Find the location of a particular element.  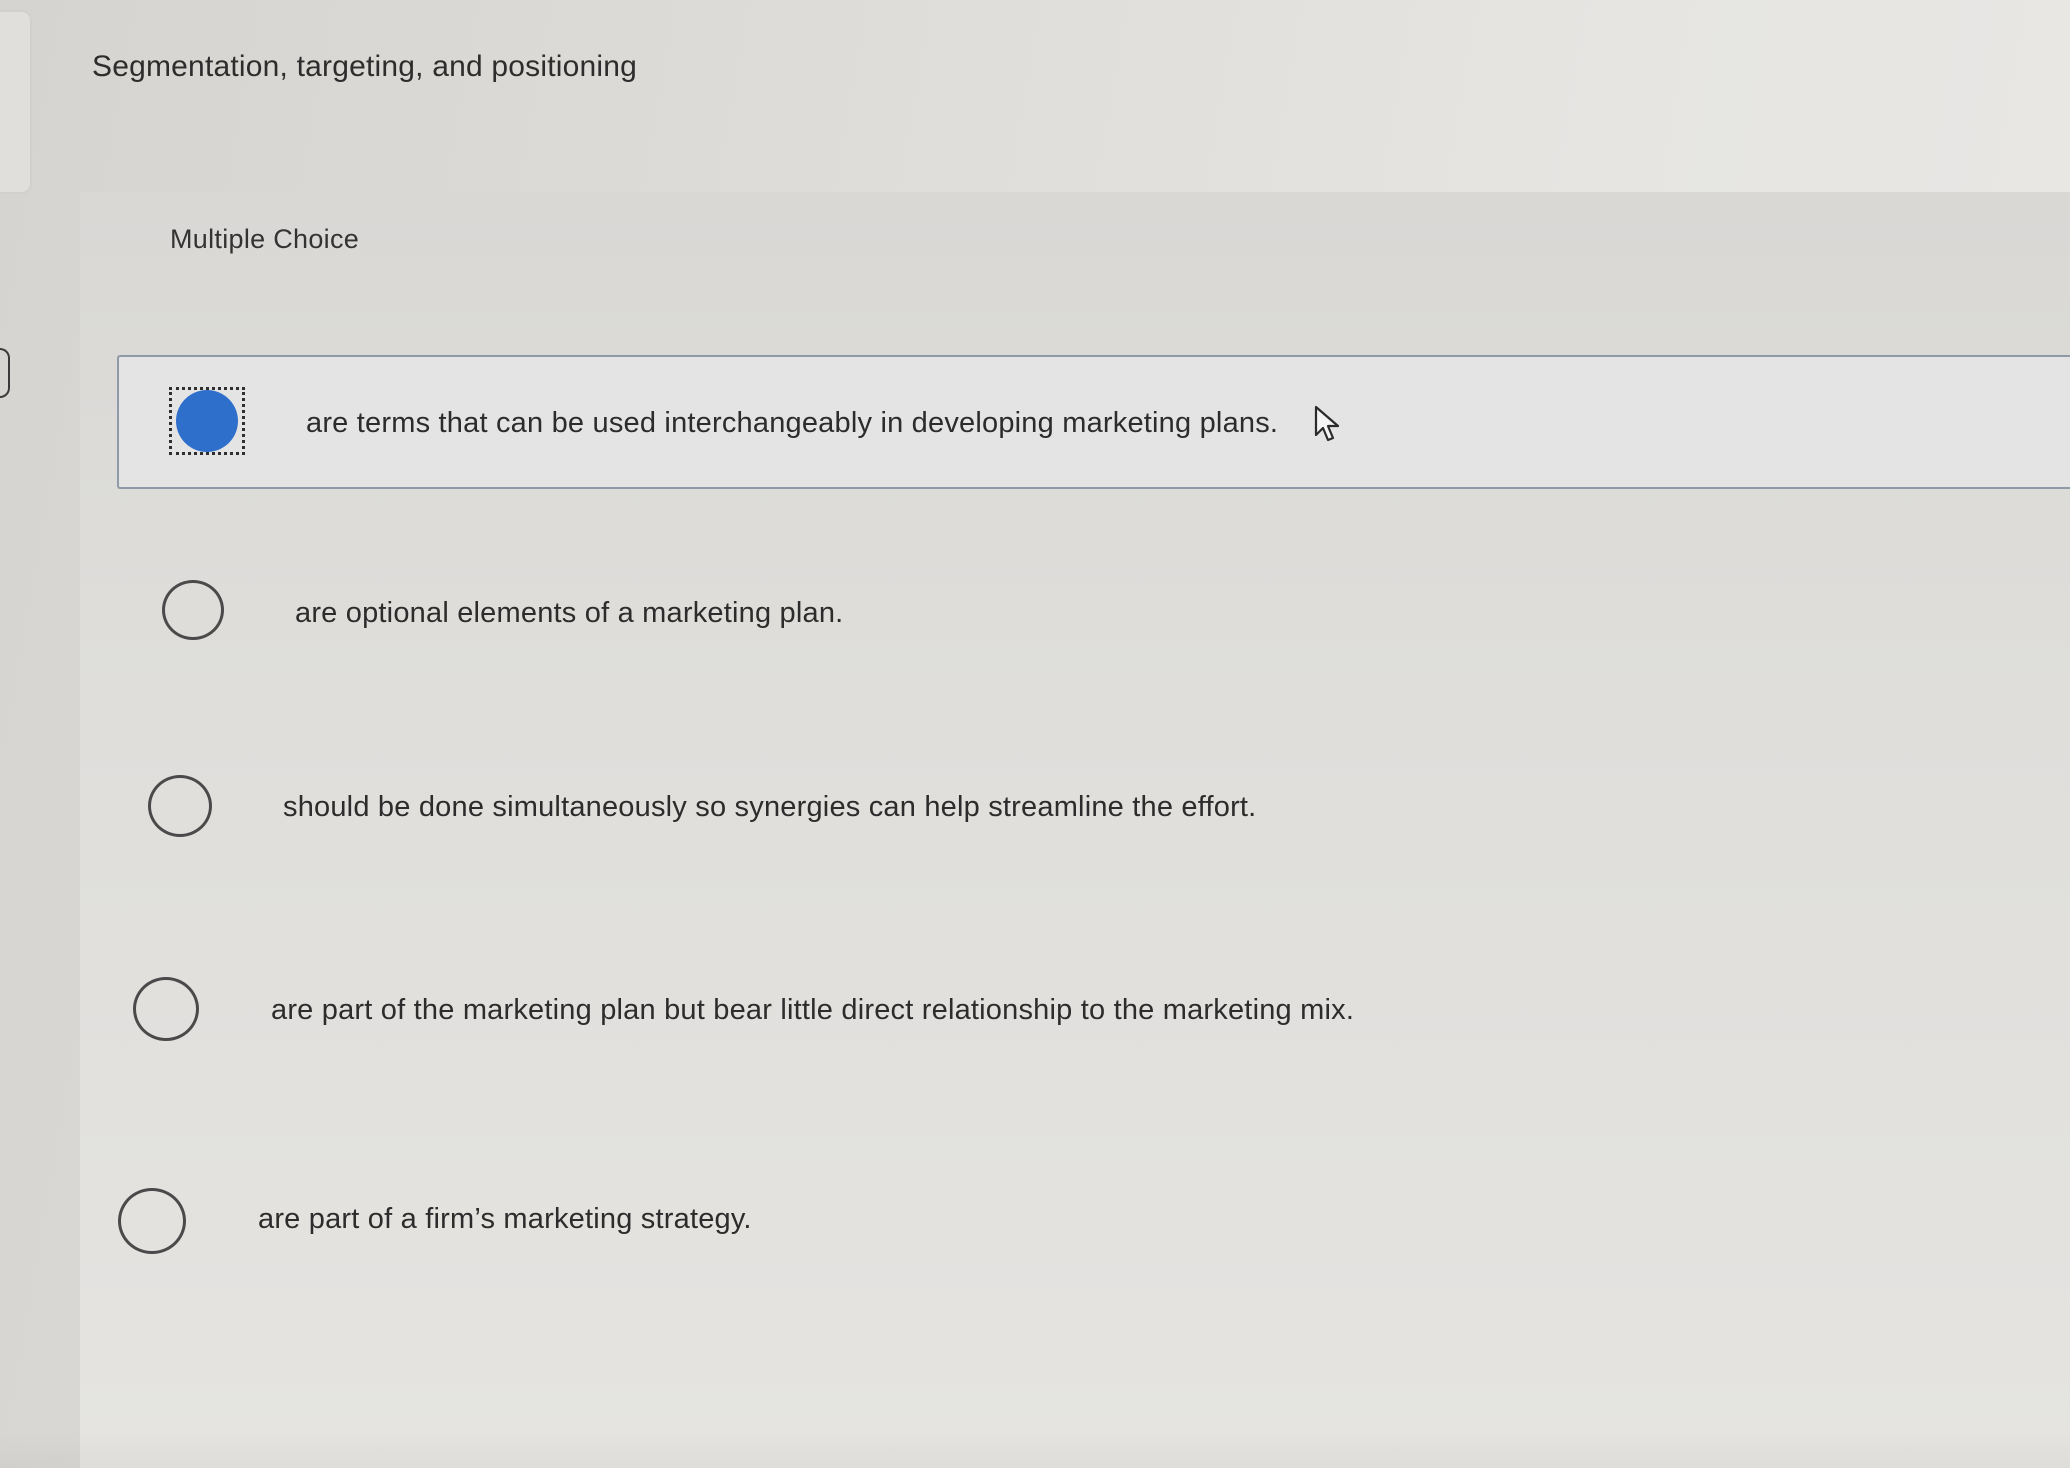

option-label-e: are part of a firm’s marketing strategy. is located at coordinates (505, 1219).